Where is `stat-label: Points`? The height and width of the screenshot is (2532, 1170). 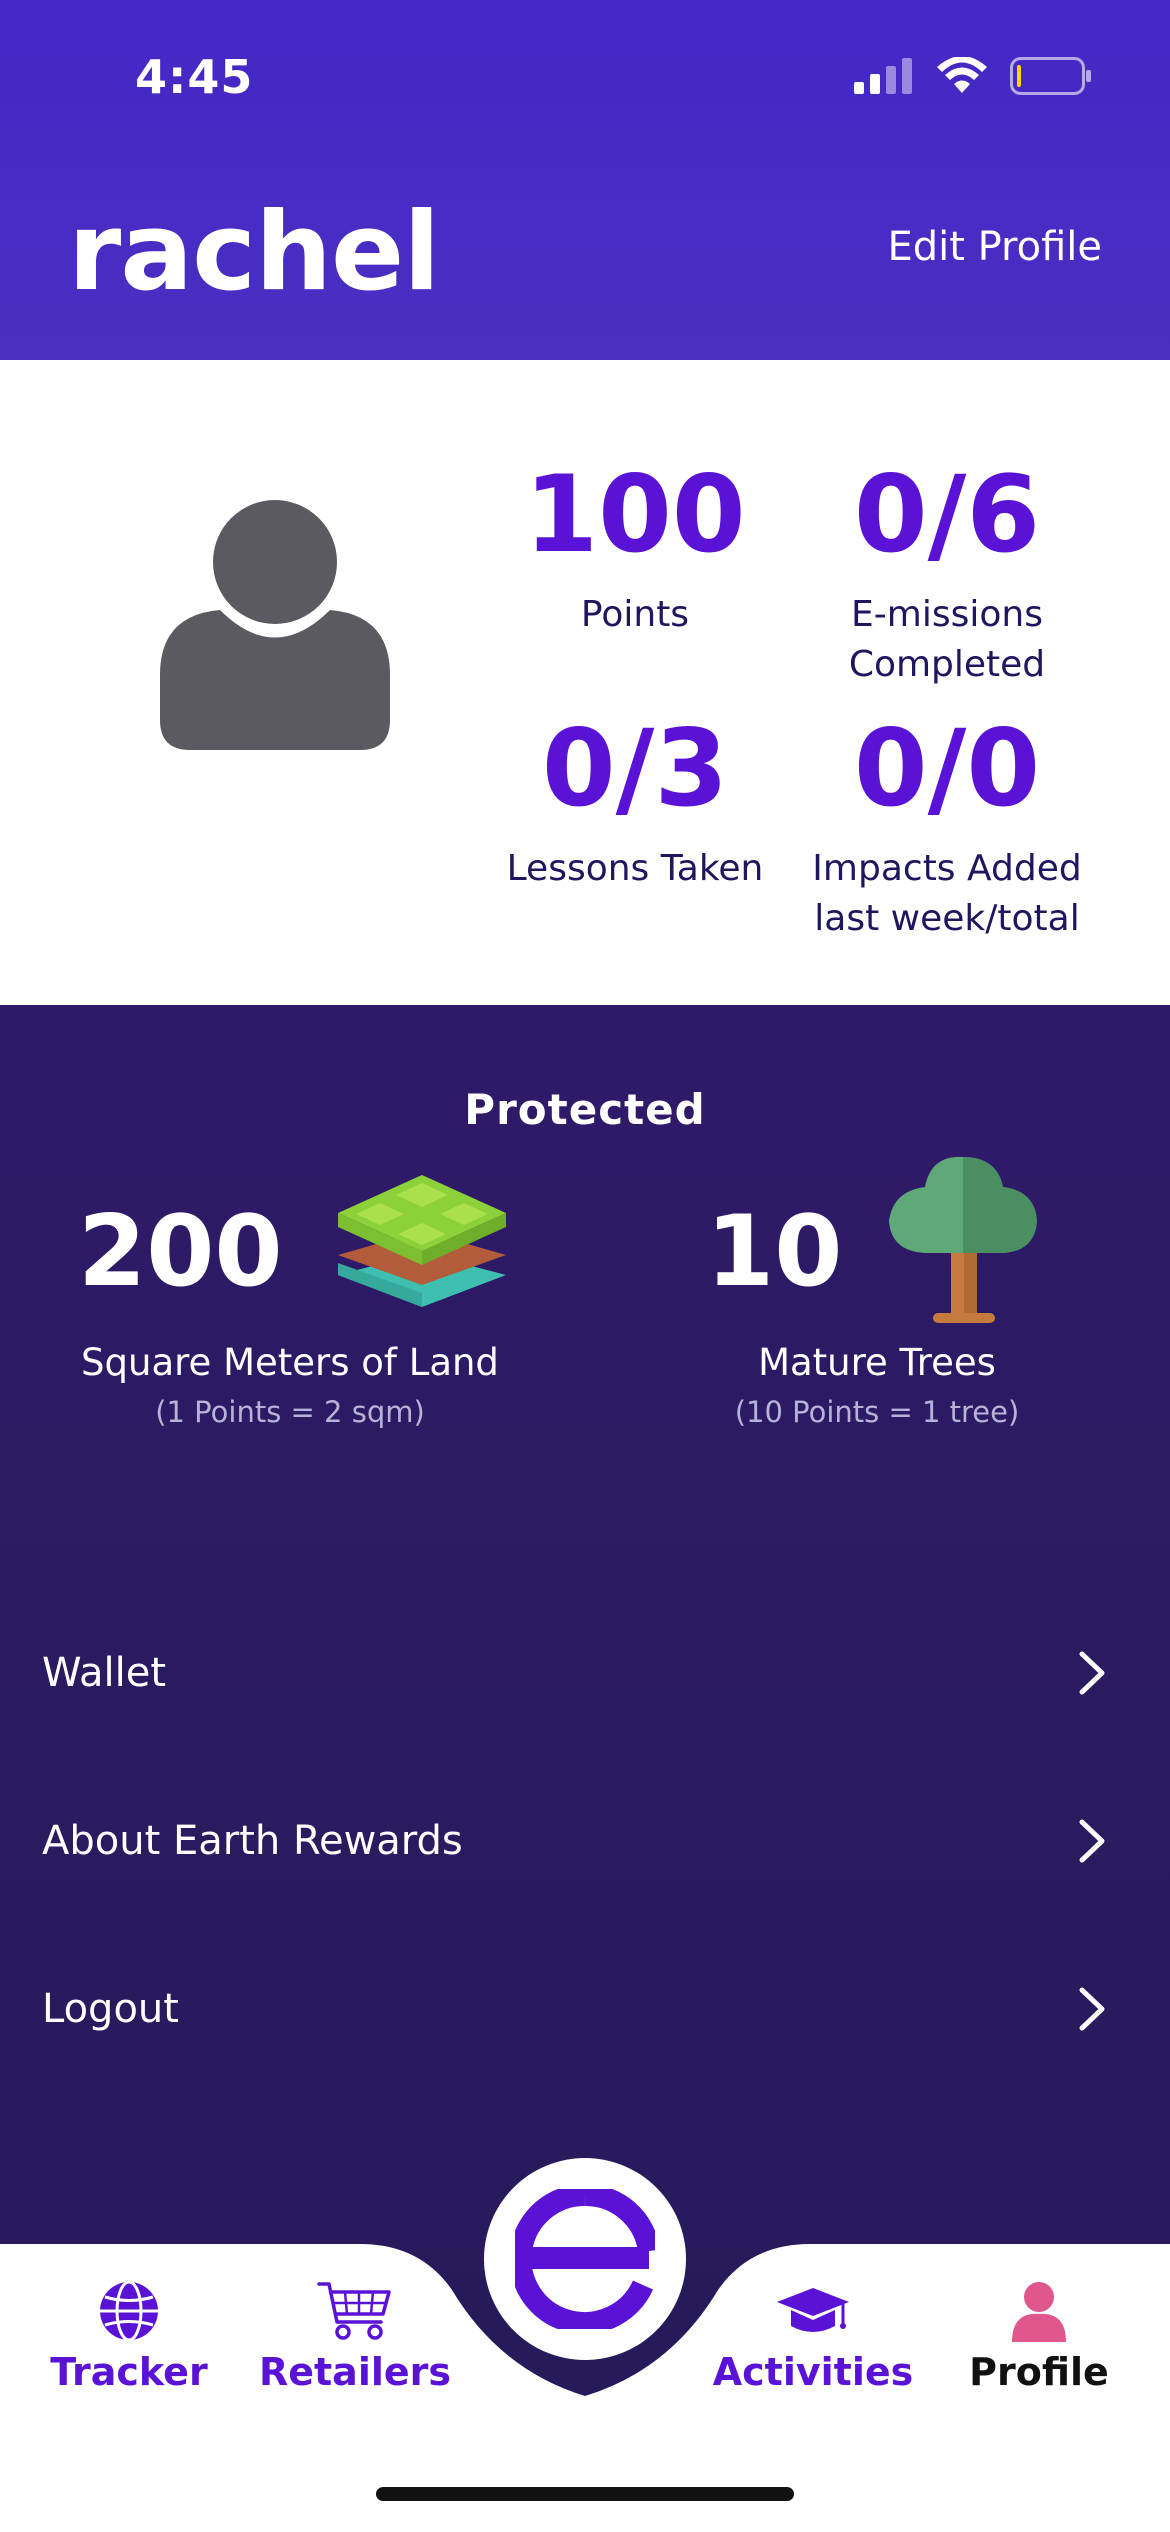
stat-label: Points is located at coordinates (635, 614).